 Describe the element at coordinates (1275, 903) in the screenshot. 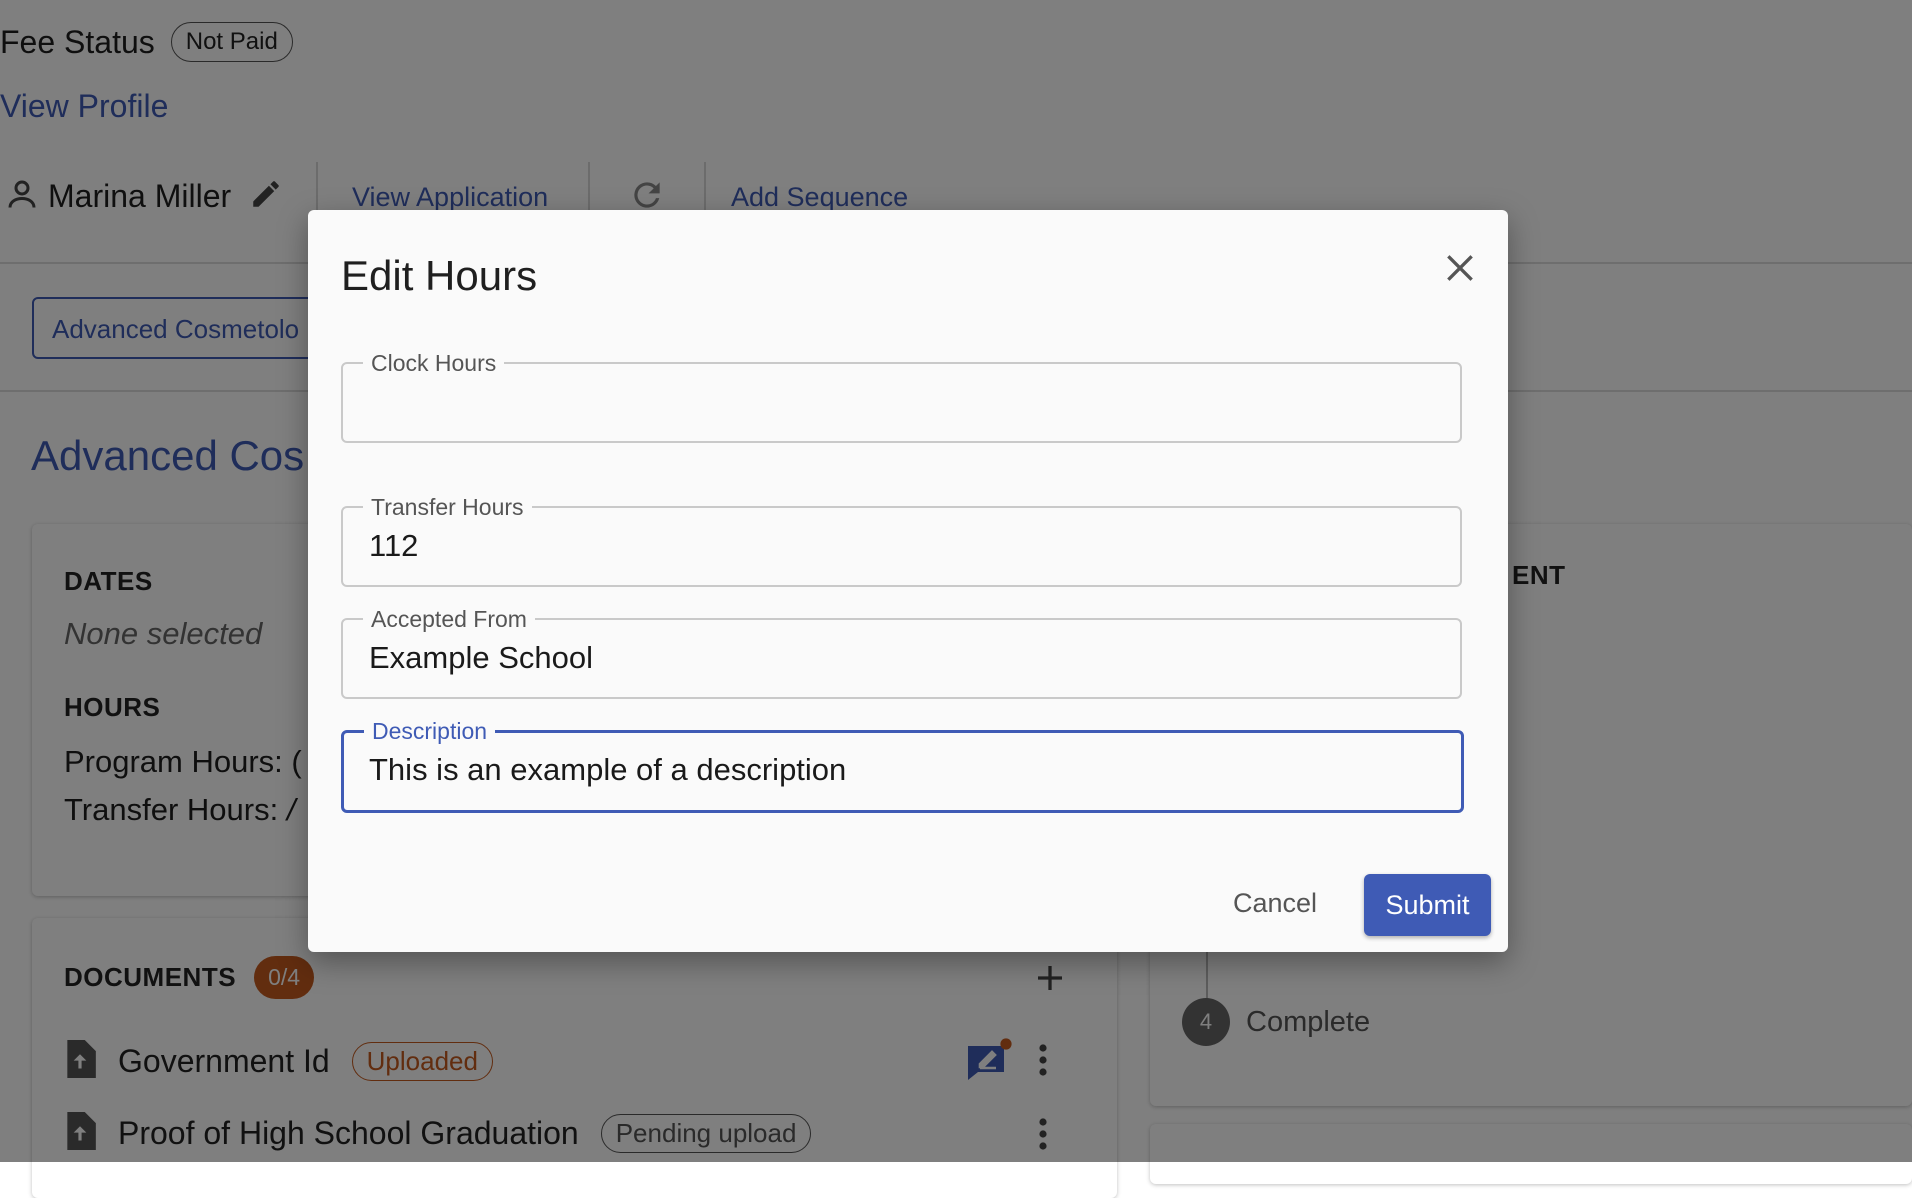

I see `cancel-button: Cancel` at that location.